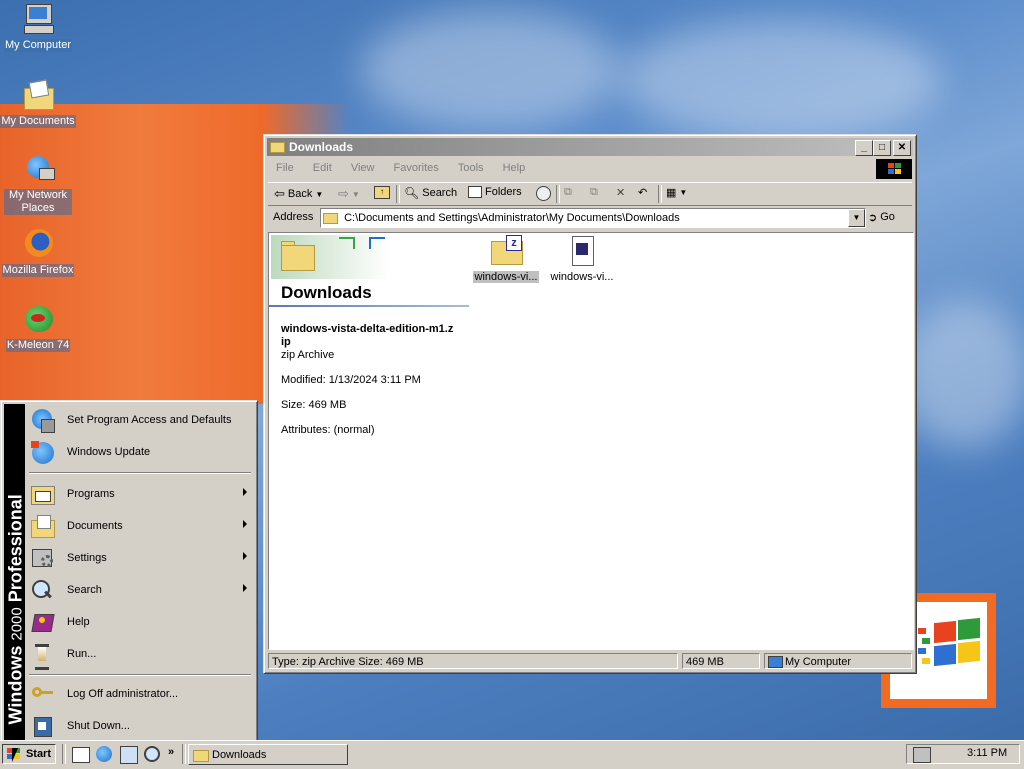 The image size is (1024, 769). I want to click on settings-icon, so click(42, 558).